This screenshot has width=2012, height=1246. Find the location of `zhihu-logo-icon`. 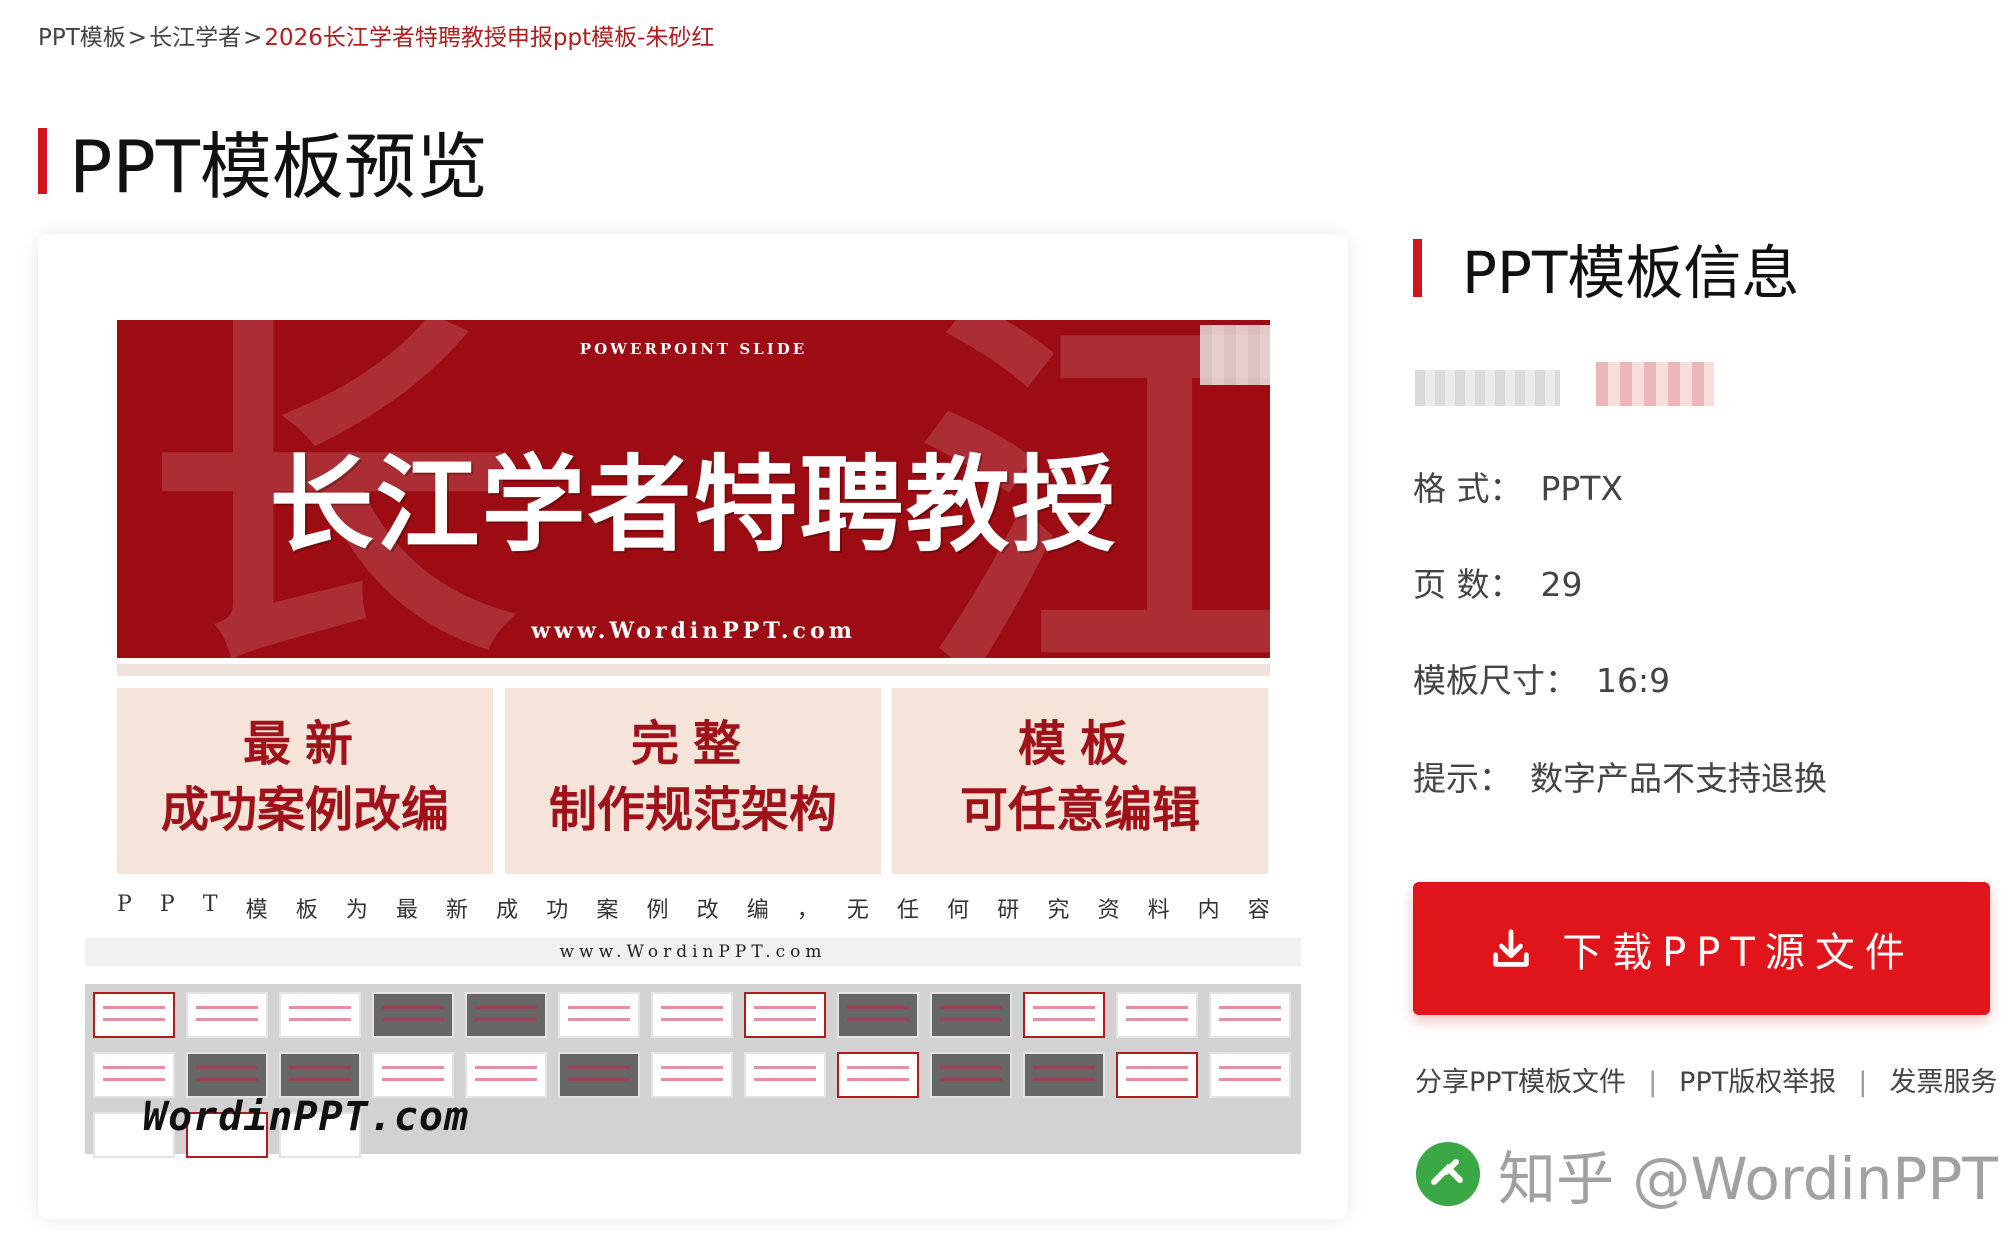

zhihu-logo-icon is located at coordinates (1448, 1174).